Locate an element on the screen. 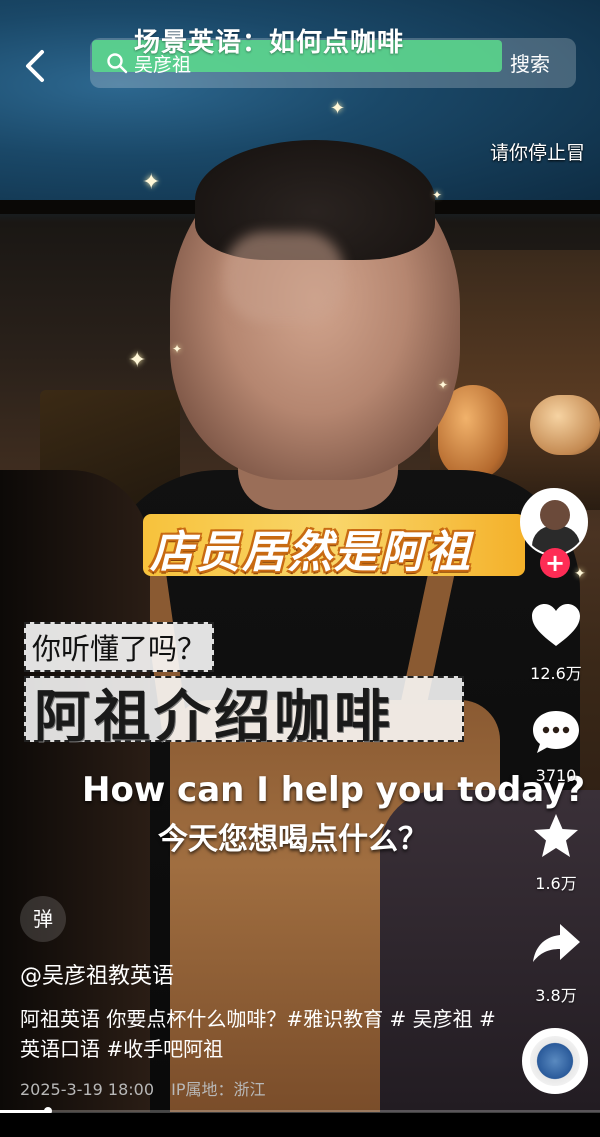 This screenshot has height=1137, width=600. back-arrow-icon is located at coordinates (36, 66).